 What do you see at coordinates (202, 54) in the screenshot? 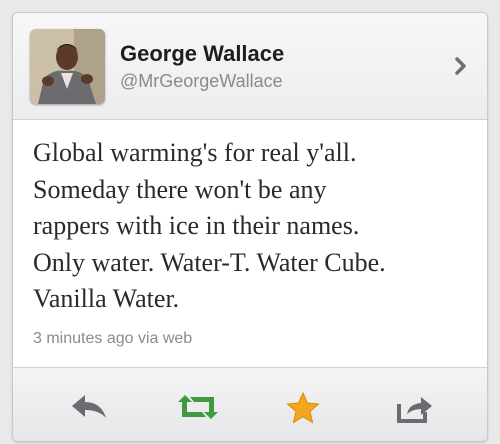
I see `author-name: George Wallace` at bounding box center [202, 54].